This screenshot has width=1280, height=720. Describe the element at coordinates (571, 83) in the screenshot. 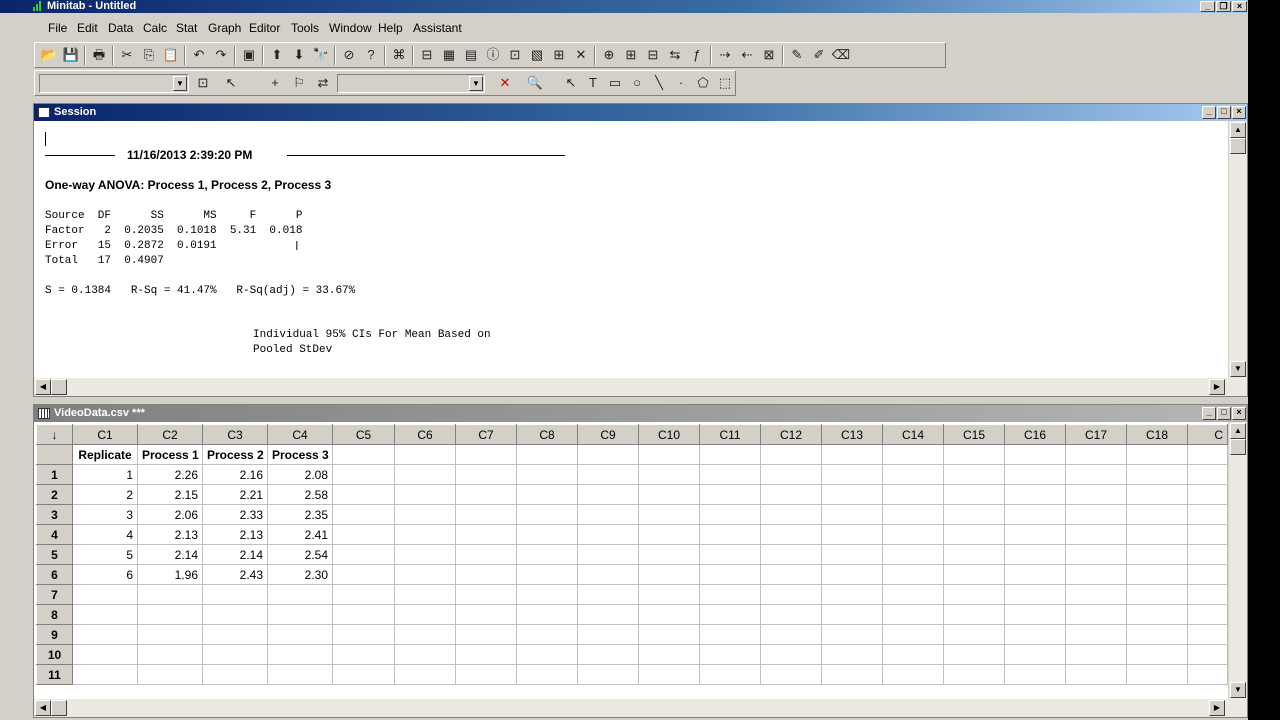

I see `pointer-icon: ↖` at that location.